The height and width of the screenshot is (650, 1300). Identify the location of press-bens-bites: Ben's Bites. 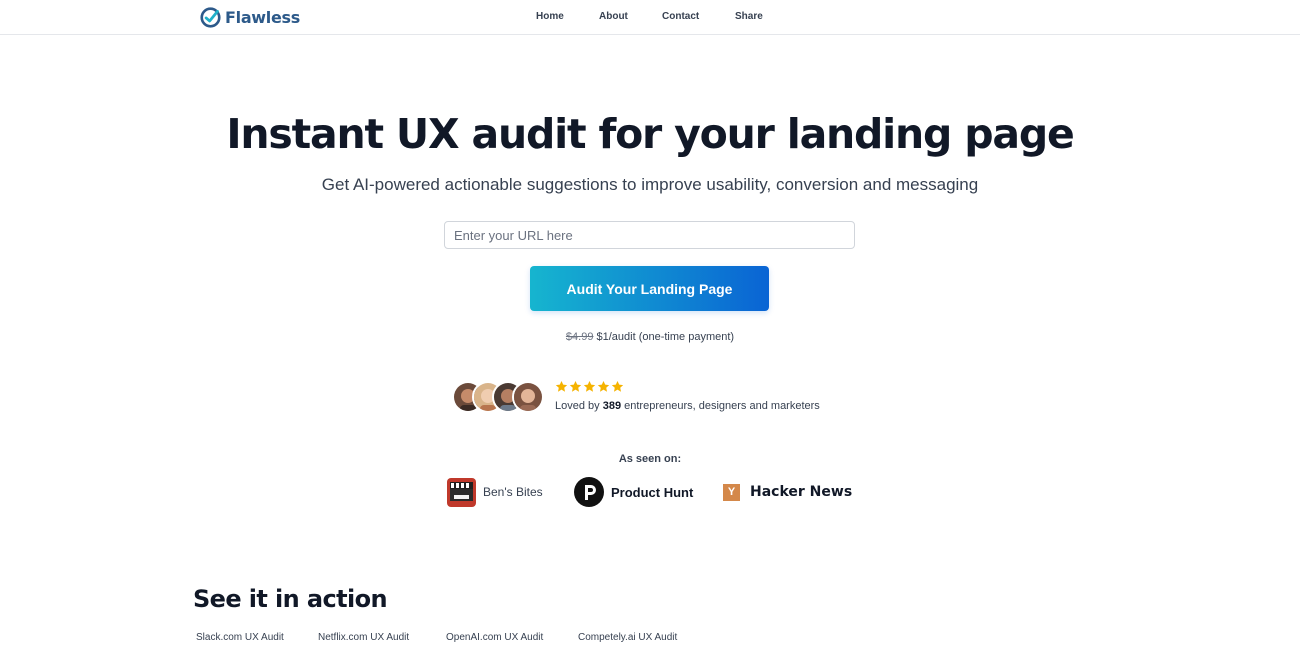
(495, 492).